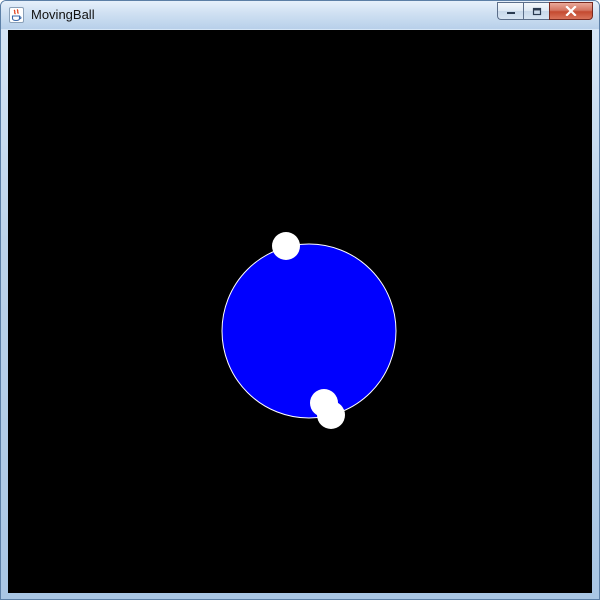  I want to click on title-bar: MovingBall, so click(300, 15).